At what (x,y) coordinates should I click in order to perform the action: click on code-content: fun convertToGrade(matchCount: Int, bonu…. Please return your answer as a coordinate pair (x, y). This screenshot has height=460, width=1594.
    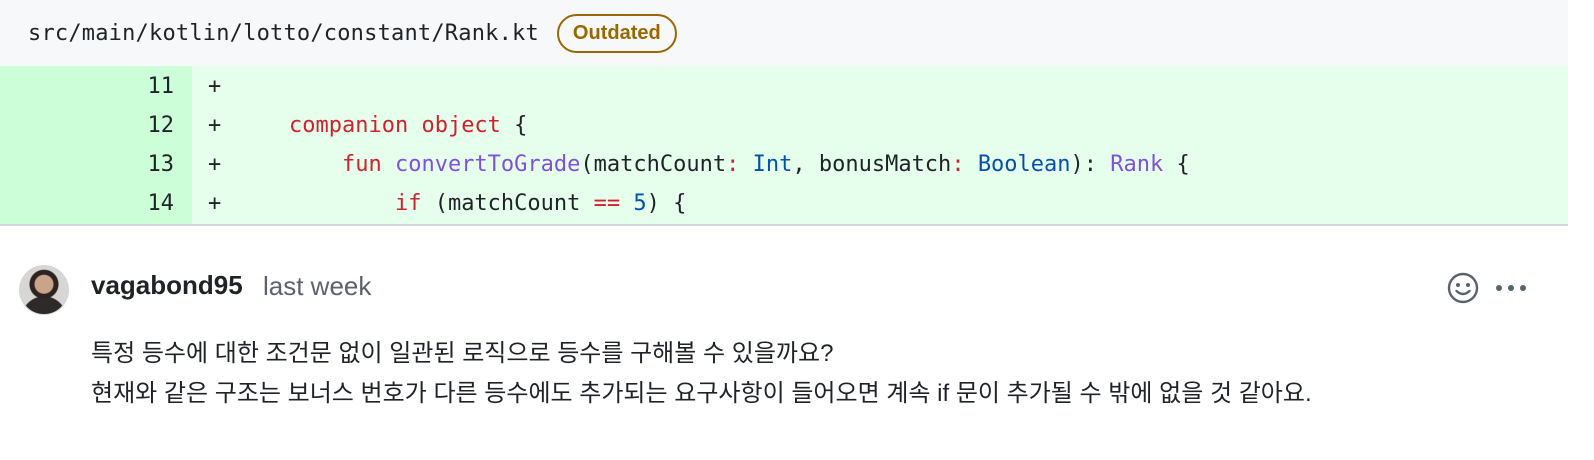
    Looking at the image, I should click on (713, 164).